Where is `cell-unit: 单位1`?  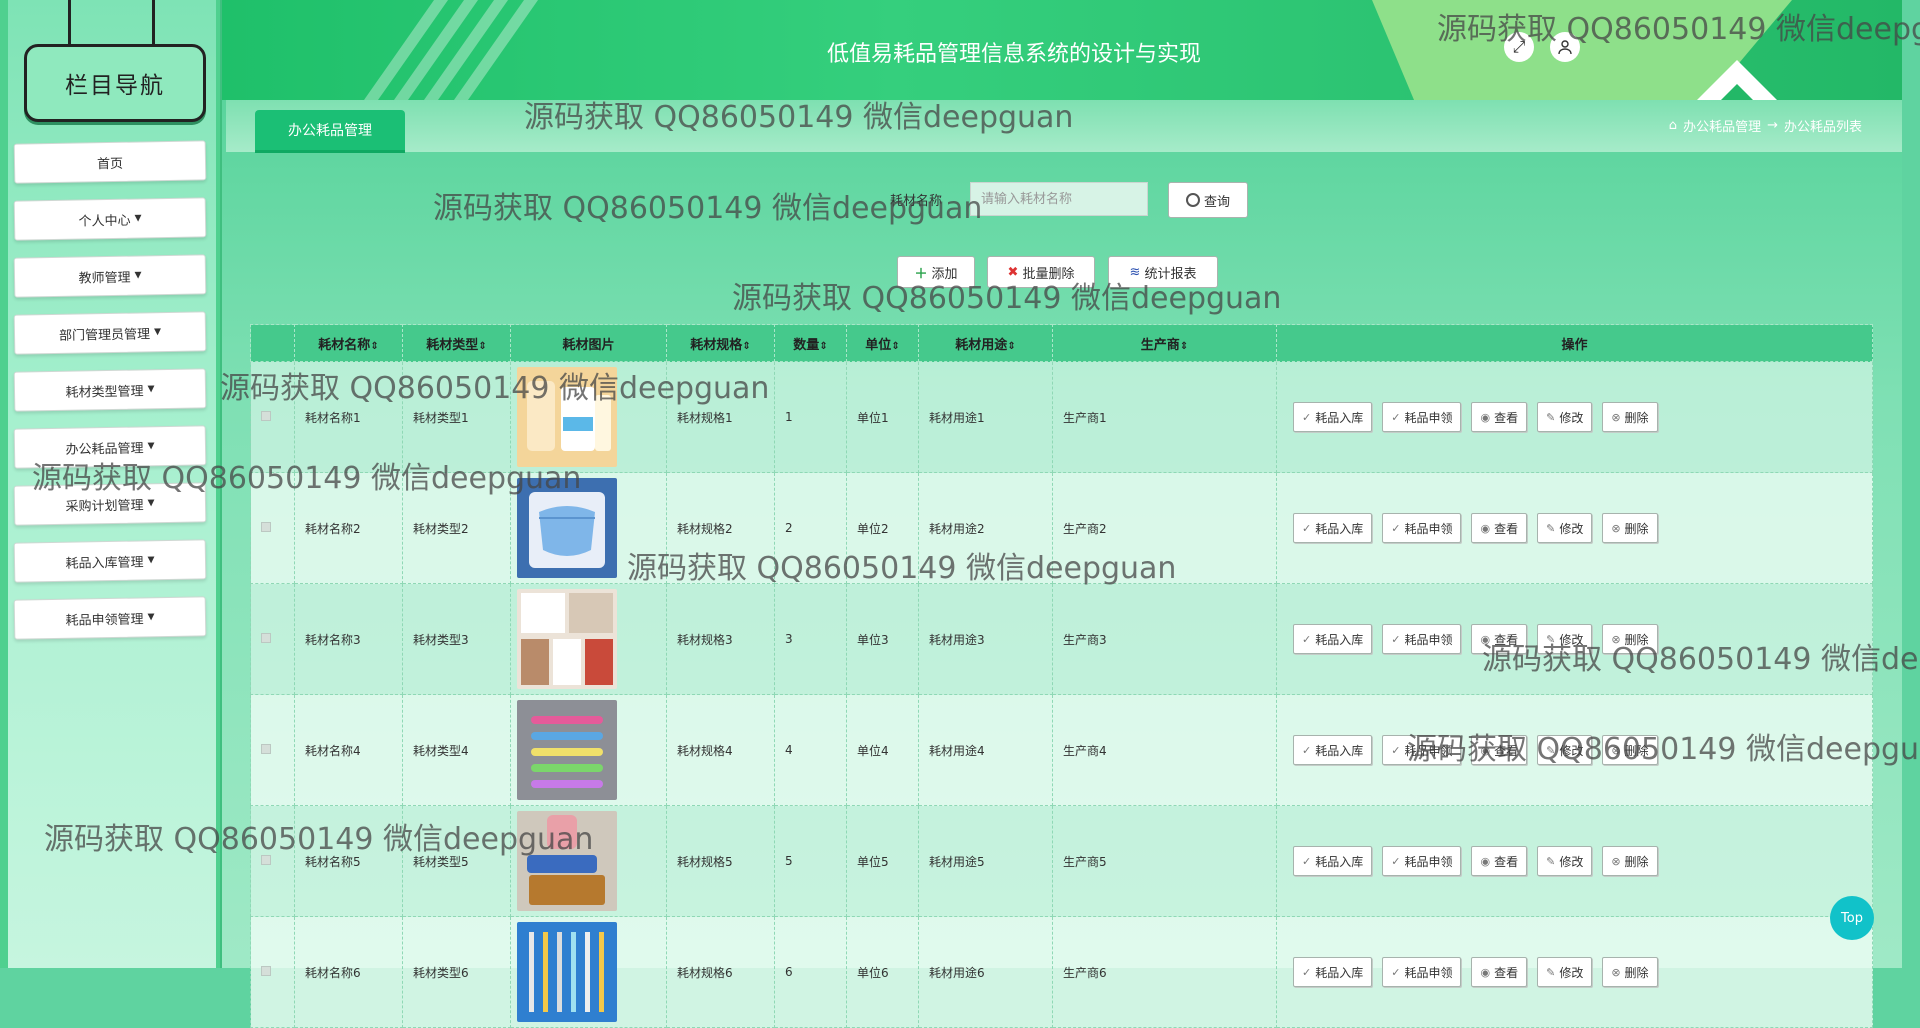
cell-unit: 单位1 is located at coordinates (882, 417).